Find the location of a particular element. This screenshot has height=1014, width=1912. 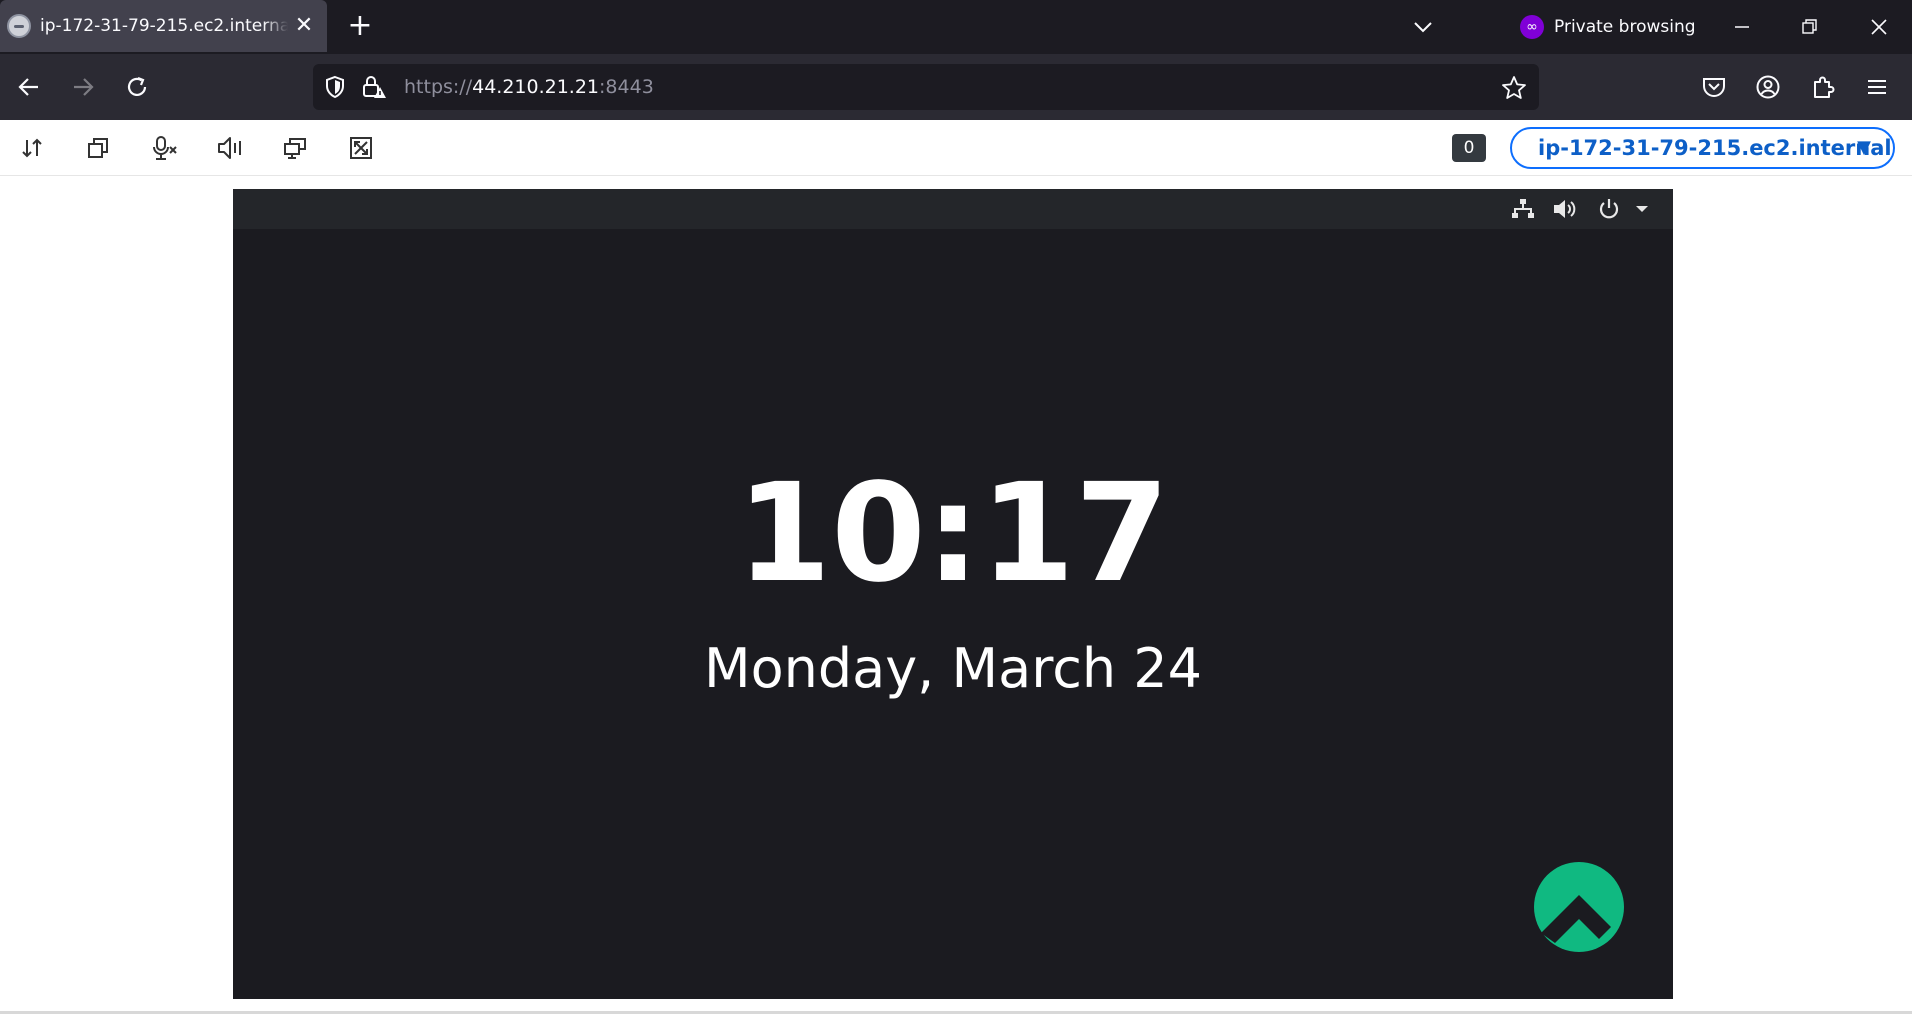

account-button is located at coordinates (1768, 87).